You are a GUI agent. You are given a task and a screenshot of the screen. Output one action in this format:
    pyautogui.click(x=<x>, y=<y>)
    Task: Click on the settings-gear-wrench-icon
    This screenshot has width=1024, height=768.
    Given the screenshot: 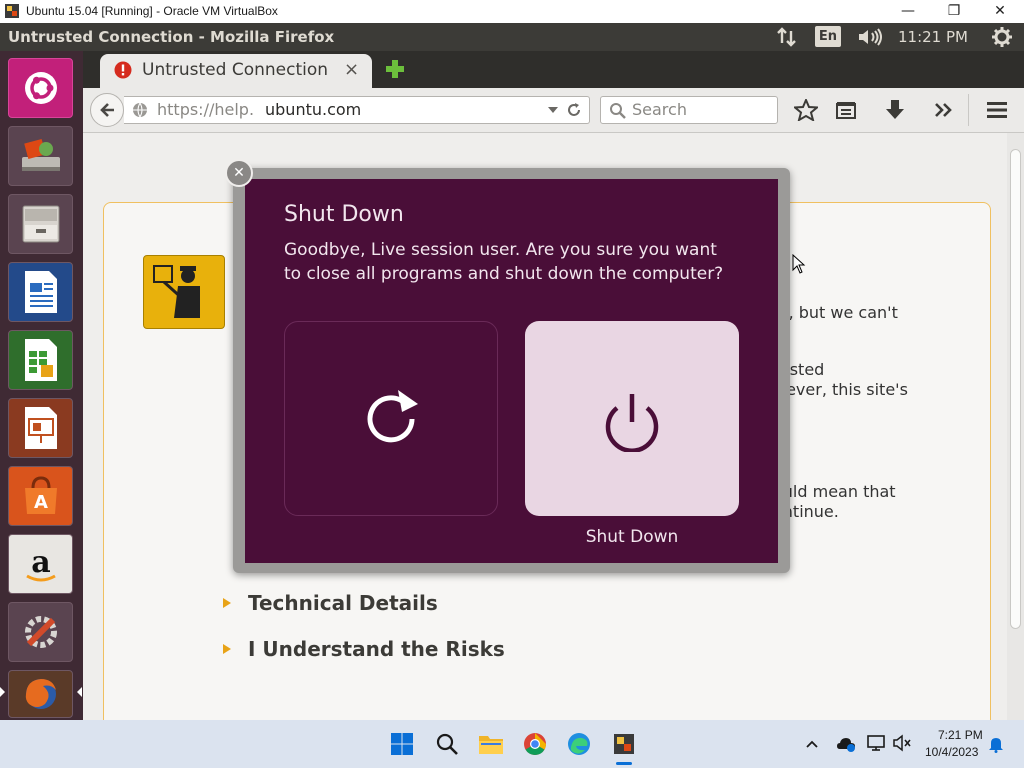 What is the action you would take?
    pyautogui.click(x=40, y=632)
    